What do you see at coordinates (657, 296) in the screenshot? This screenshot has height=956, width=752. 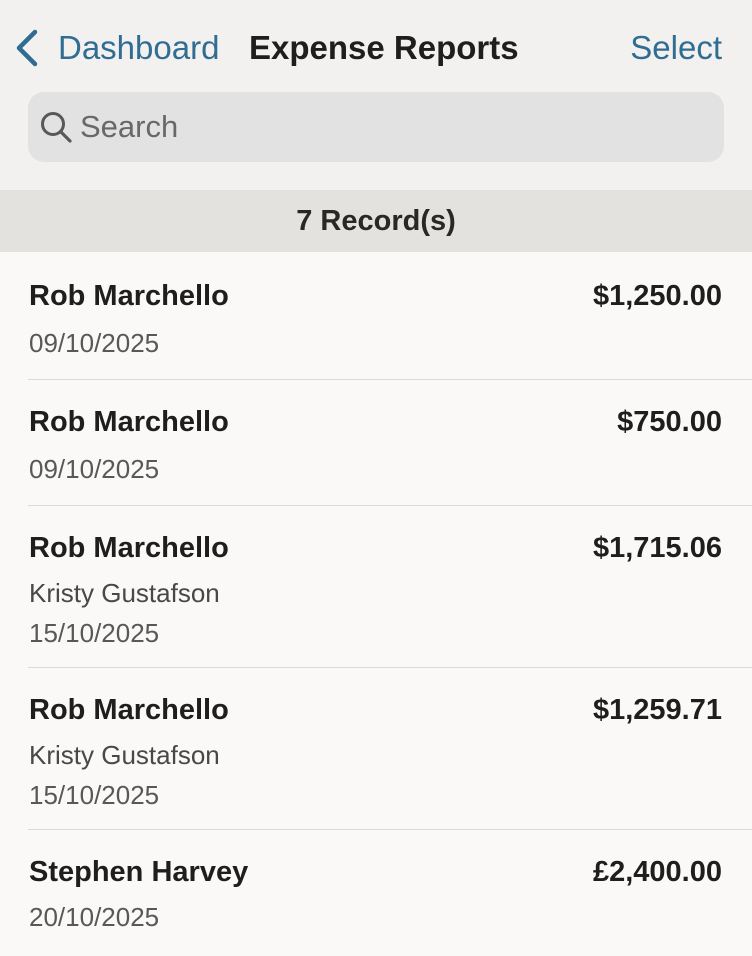 I see `report-amount: $1,250.00` at bounding box center [657, 296].